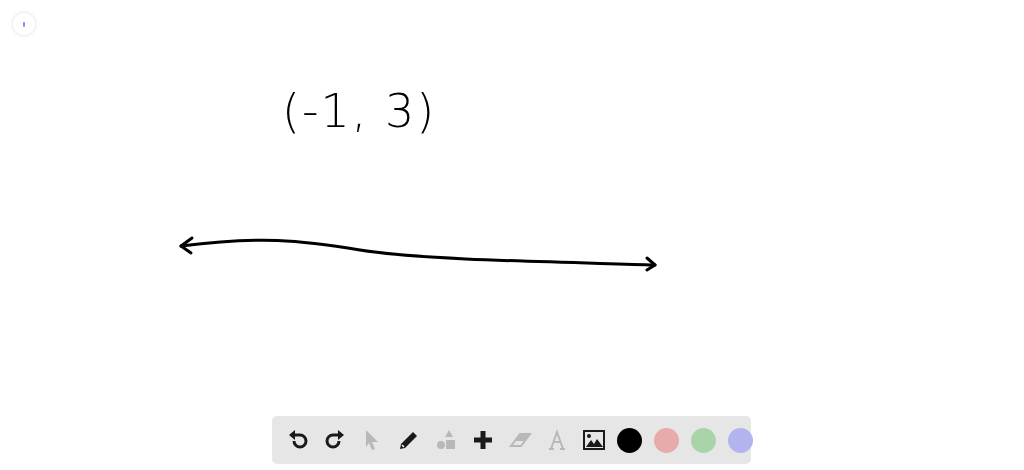 The image size is (1024, 470). What do you see at coordinates (359, 111) in the screenshot?
I see `handwritten-label: (-1, 3)` at bounding box center [359, 111].